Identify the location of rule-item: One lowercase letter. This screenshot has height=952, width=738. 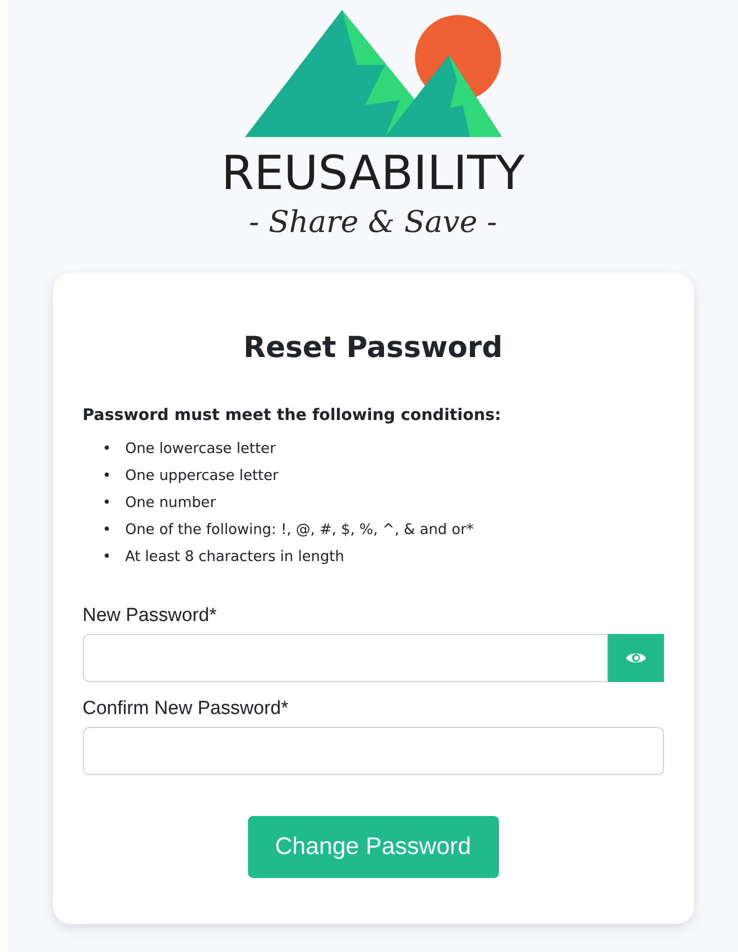
(200, 449).